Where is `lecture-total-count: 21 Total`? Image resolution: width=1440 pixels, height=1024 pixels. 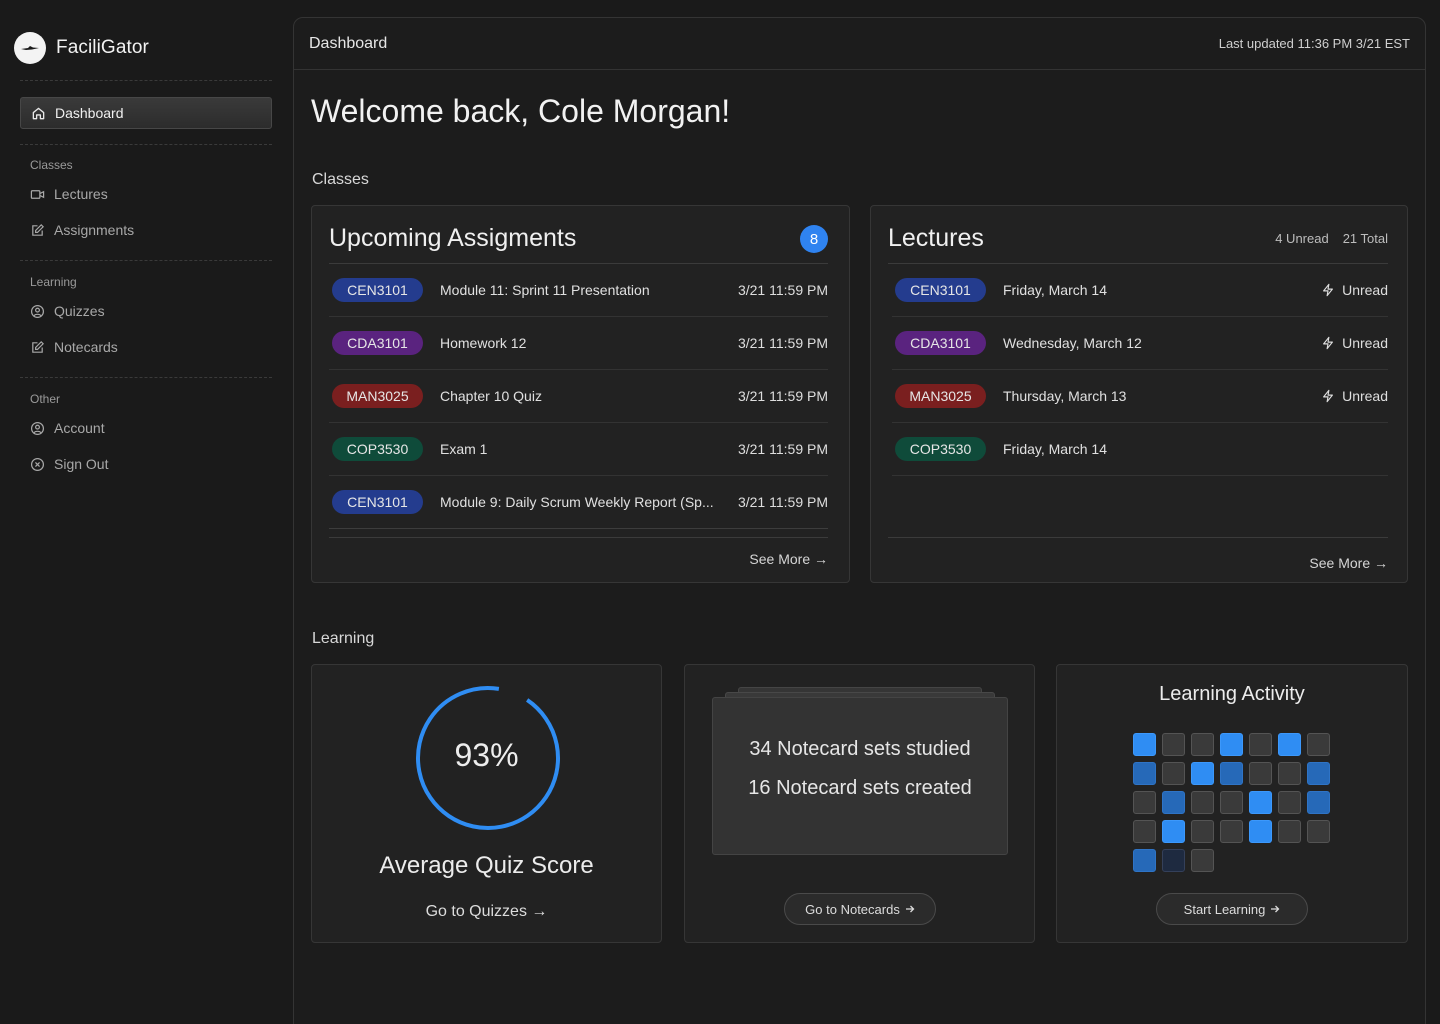 lecture-total-count: 21 Total is located at coordinates (1365, 238).